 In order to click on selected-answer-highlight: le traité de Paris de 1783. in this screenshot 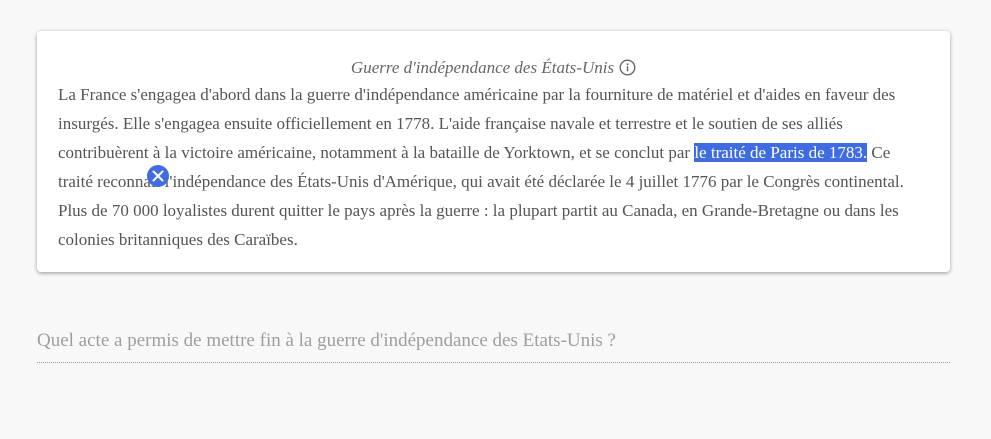, I will do `click(781, 152)`.